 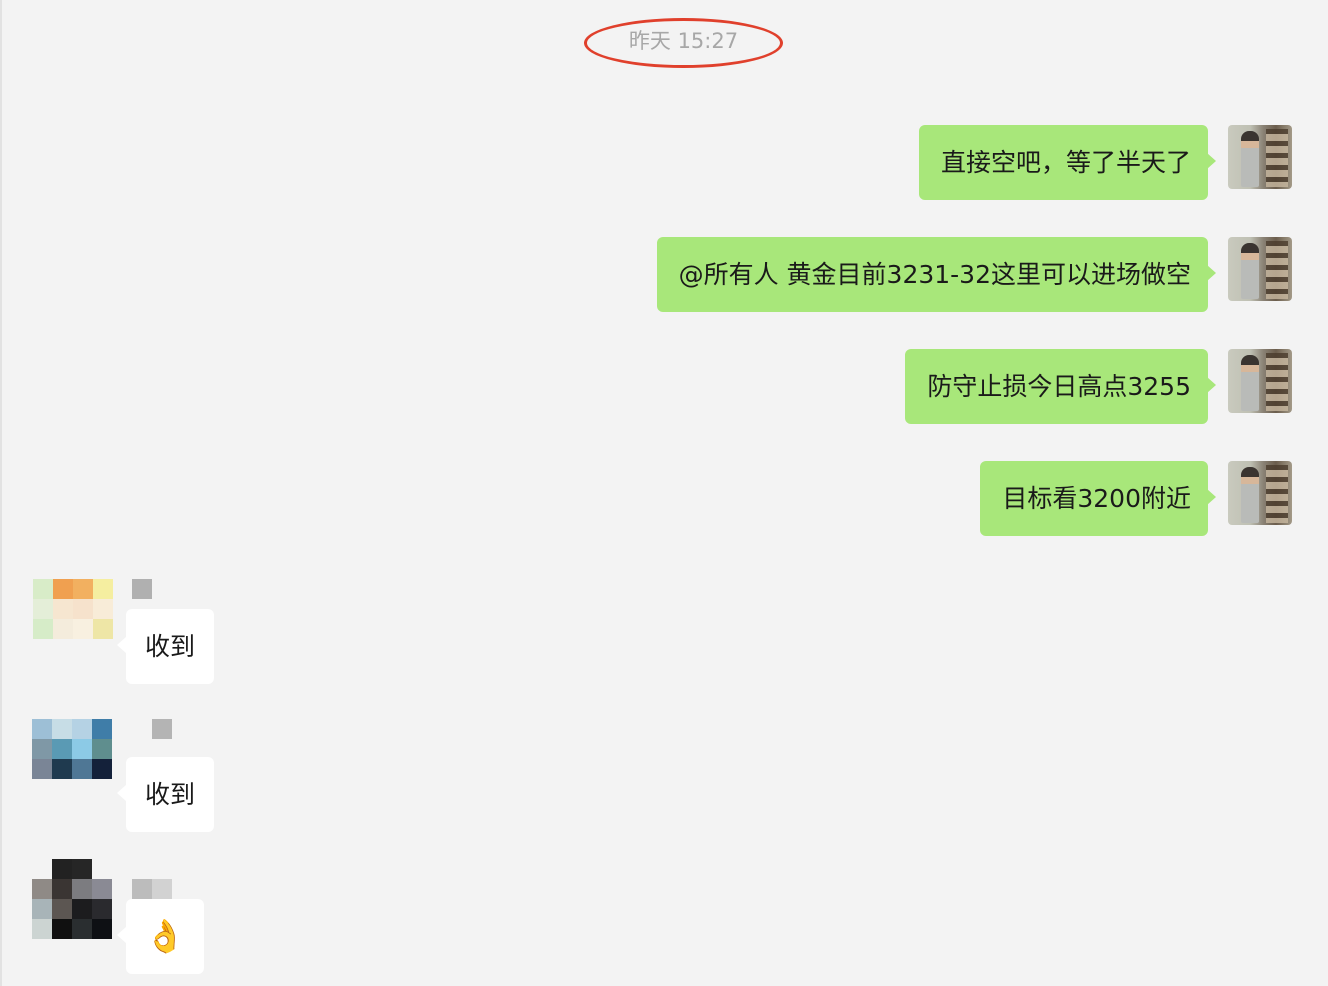 What do you see at coordinates (160, 936) in the screenshot?
I see `incoming-message-emoji: 👌` at bounding box center [160, 936].